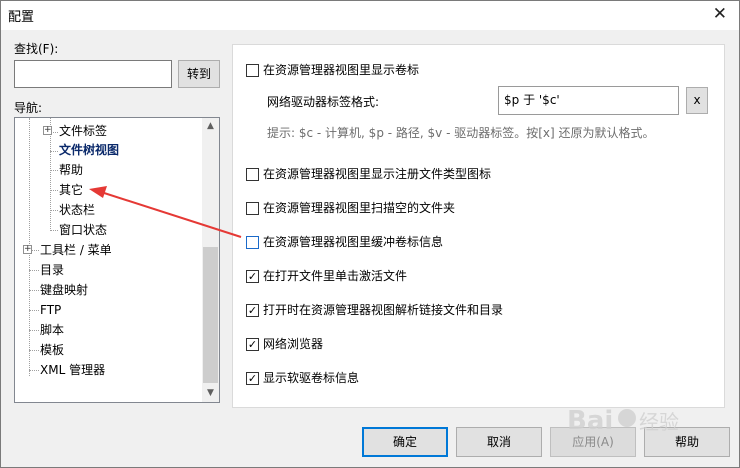 This screenshot has width=740, height=468. What do you see at coordinates (36, 49) in the screenshot?
I see `find-label: 查找(F):` at bounding box center [36, 49].